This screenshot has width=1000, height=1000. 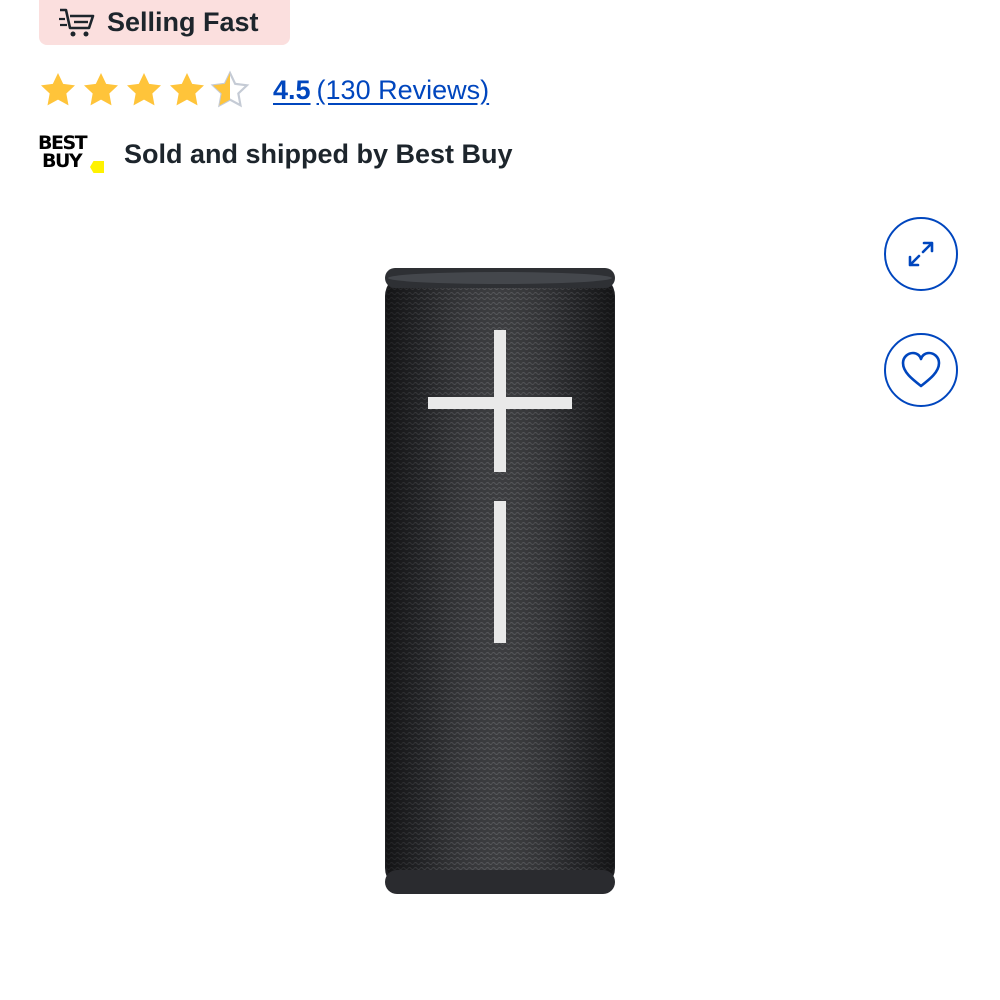 What do you see at coordinates (183, 22) in the screenshot?
I see `badge-label: Selling Fast` at bounding box center [183, 22].